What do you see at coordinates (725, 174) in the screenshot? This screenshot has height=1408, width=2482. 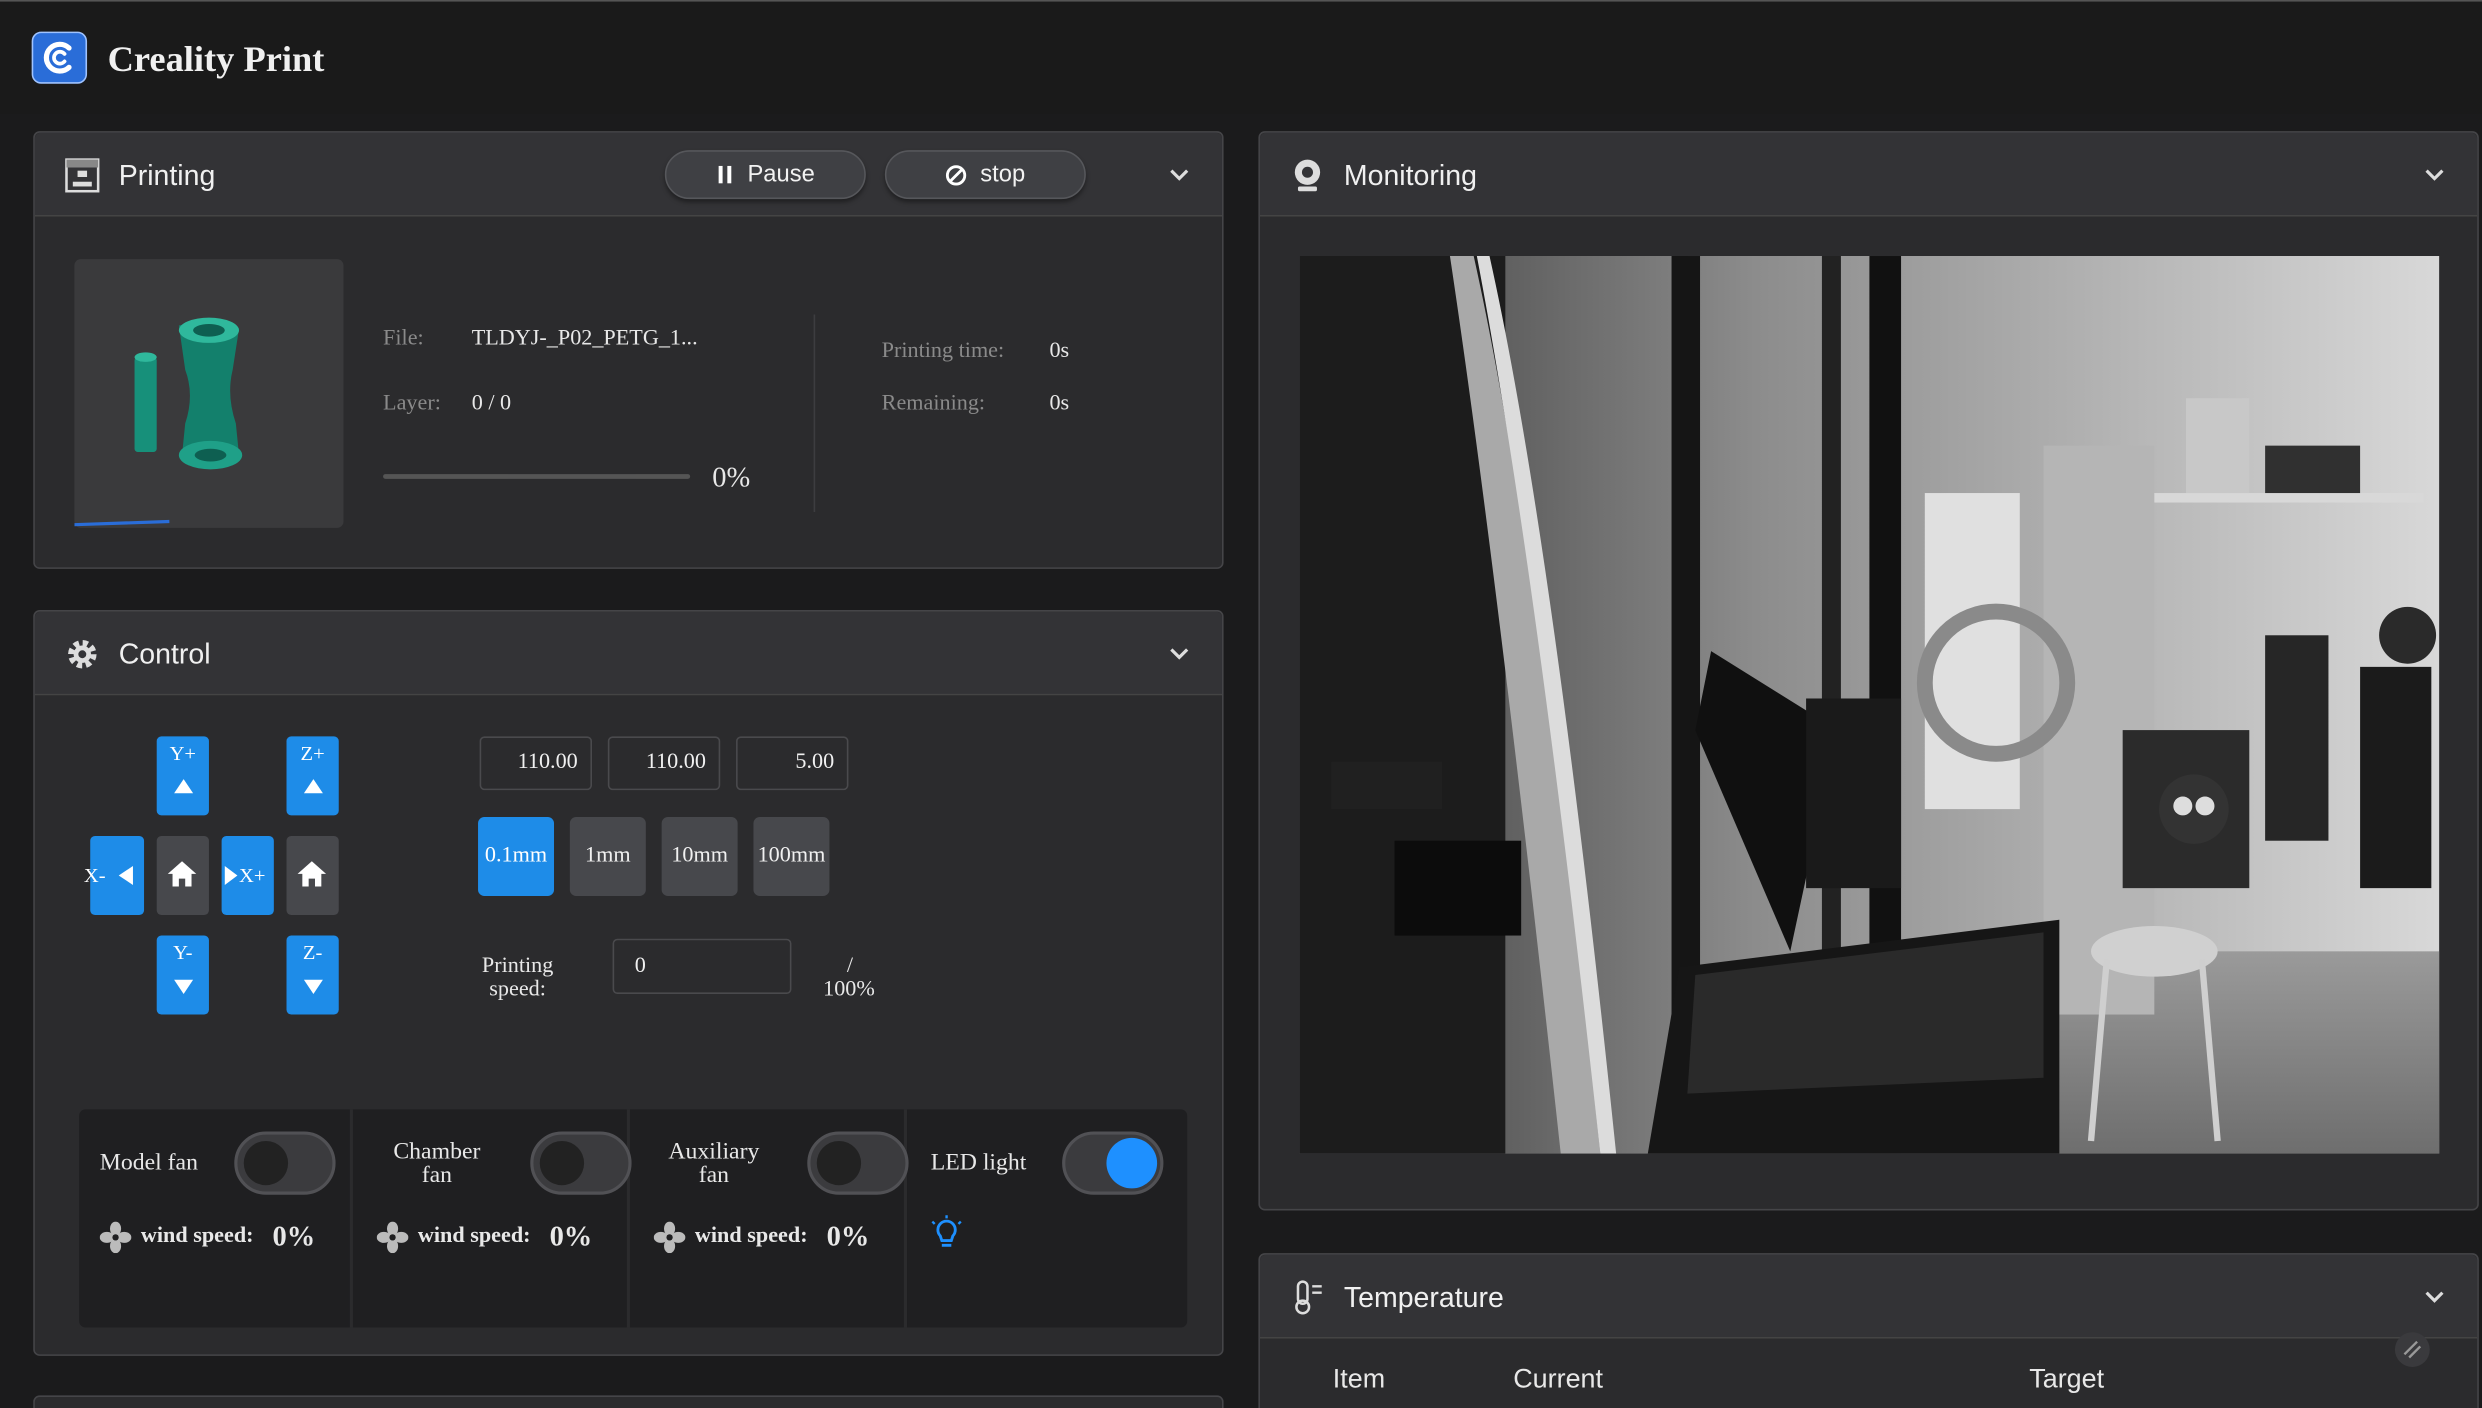 I see `pause-icon` at bounding box center [725, 174].